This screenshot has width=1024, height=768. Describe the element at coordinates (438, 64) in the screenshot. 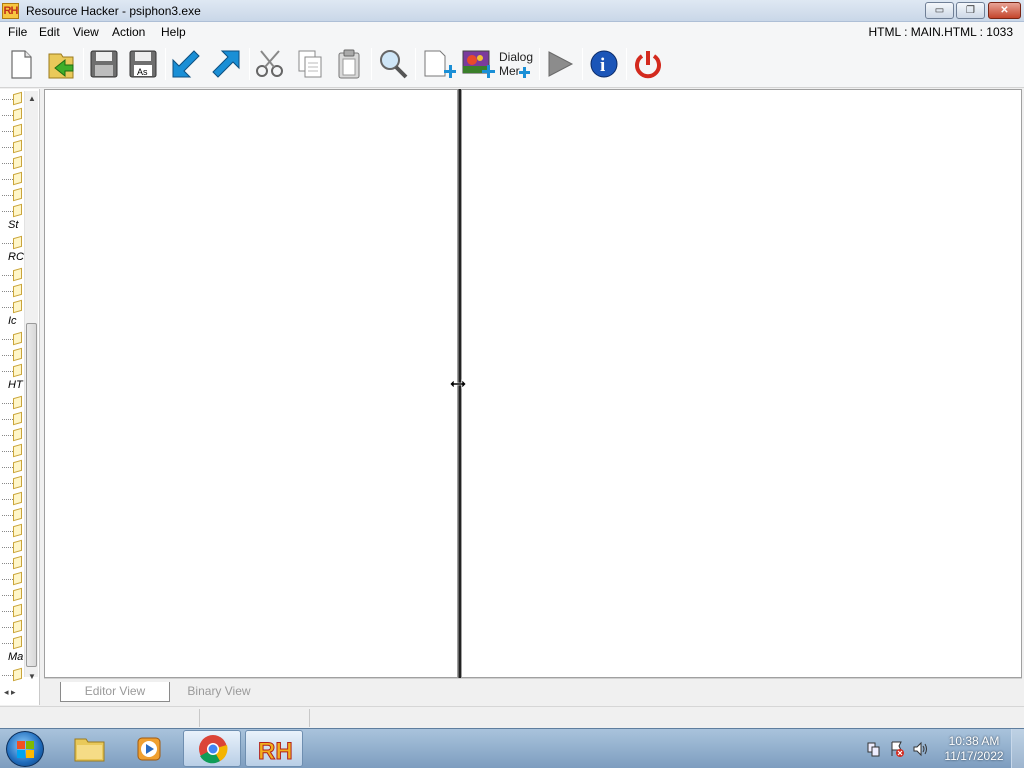

I see `add-resource-button` at that location.